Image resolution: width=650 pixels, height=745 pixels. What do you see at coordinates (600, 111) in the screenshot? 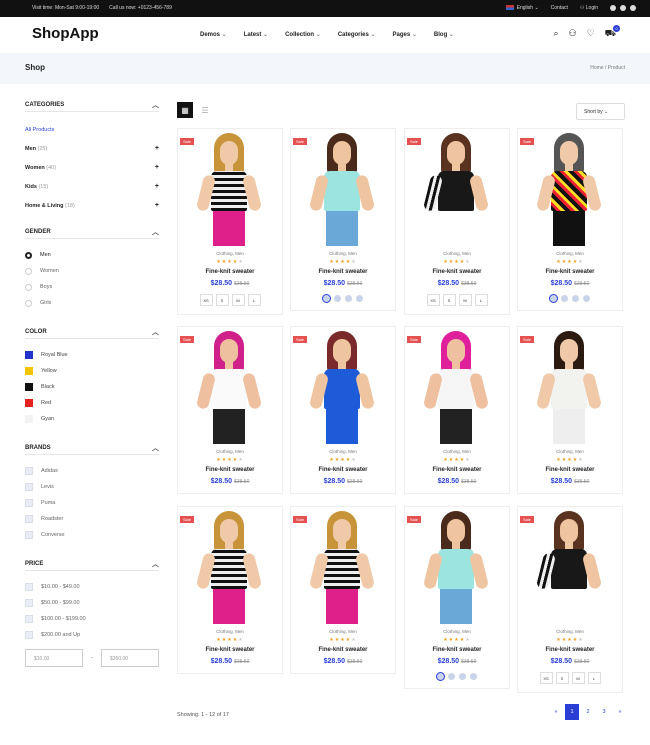
I see `sort-dropdown: Short by ⌄` at bounding box center [600, 111].